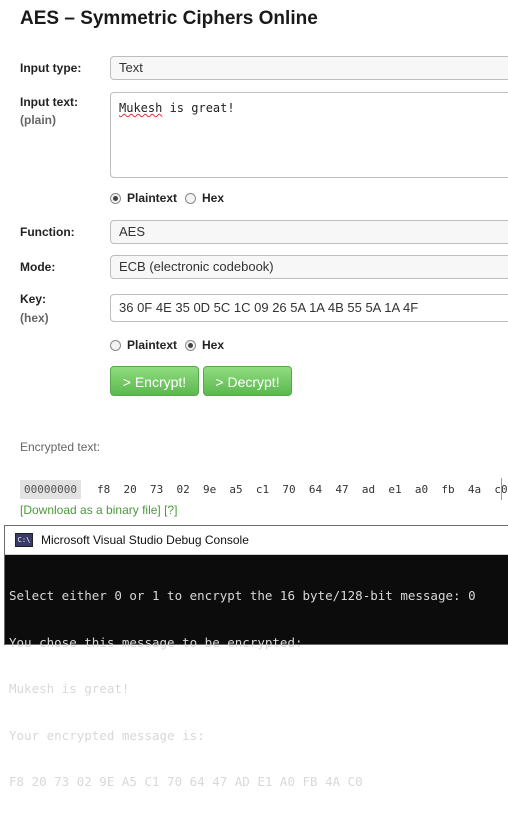 The height and width of the screenshot is (823, 508). Describe the element at coordinates (47, 232) in the screenshot. I see `function-label: Function:` at that location.